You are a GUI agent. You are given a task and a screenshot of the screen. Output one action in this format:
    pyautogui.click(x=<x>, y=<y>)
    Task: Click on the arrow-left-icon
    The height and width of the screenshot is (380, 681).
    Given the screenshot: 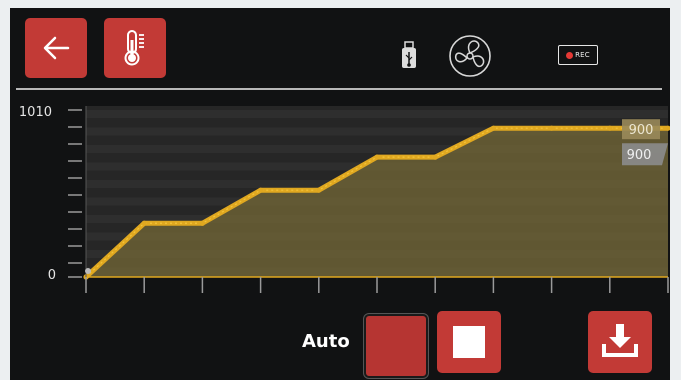 What is the action you would take?
    pyautogui.click(x=56, y=48)
    